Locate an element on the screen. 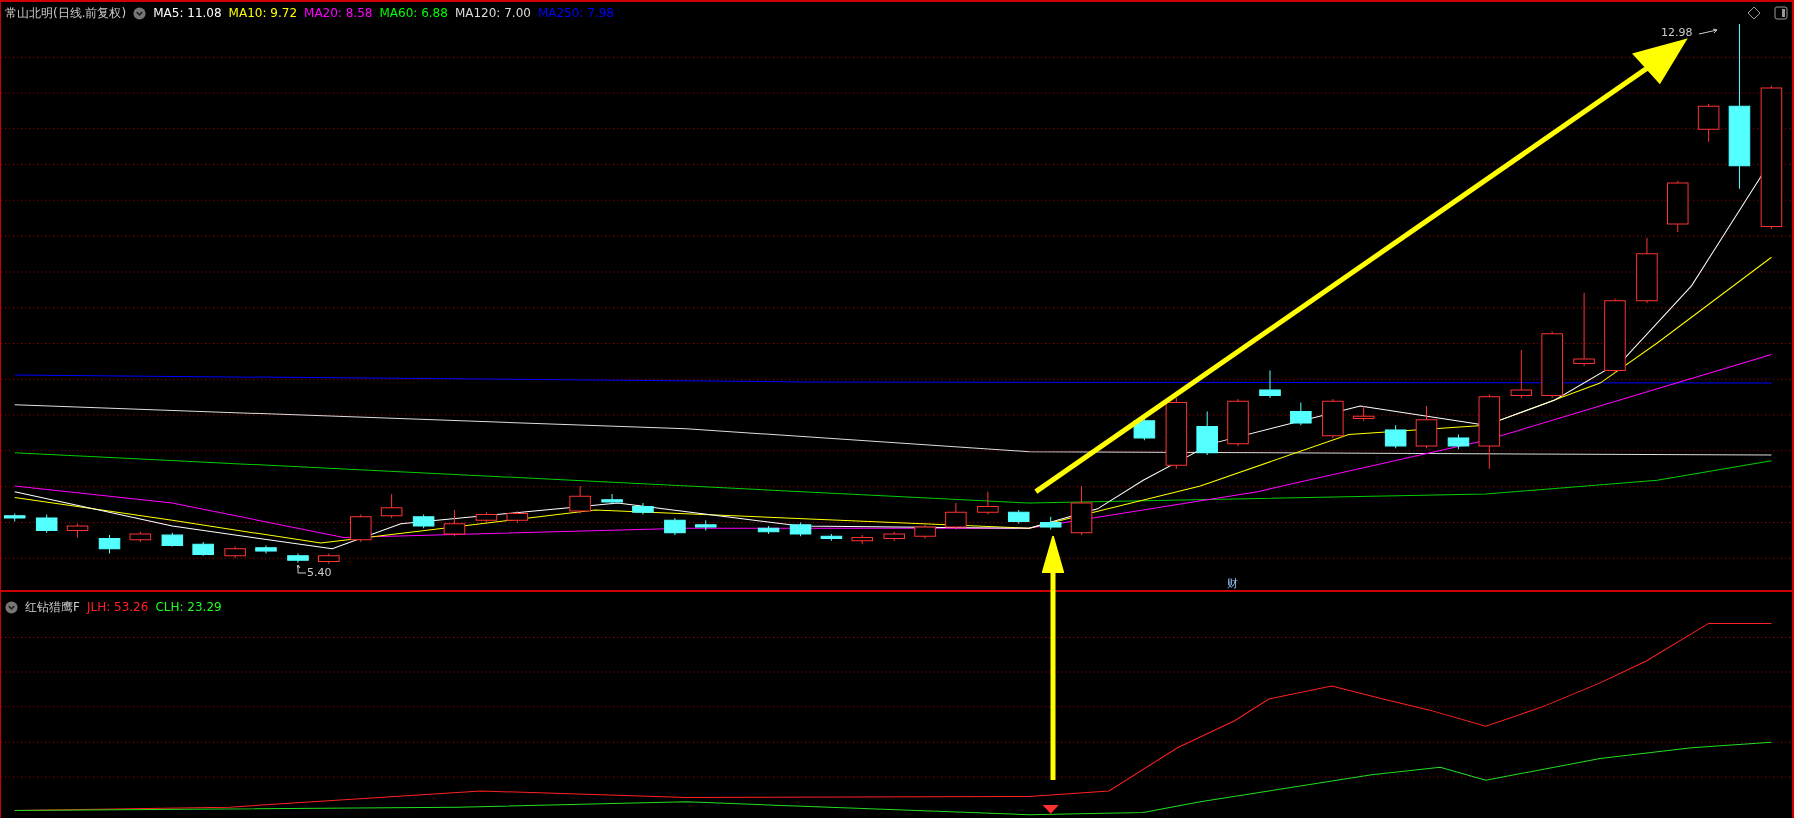 This screenshot has height=818, width=1794. price-label: 5.40 is located at coordinates (319, 572).